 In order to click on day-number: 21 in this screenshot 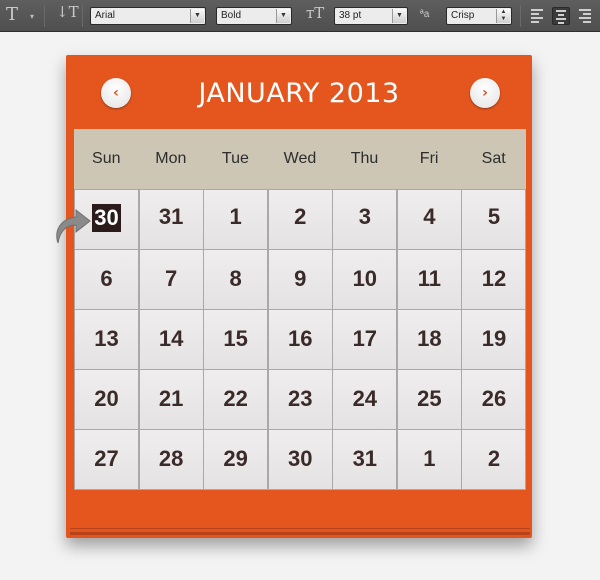, I will do `click(171, 398)`.